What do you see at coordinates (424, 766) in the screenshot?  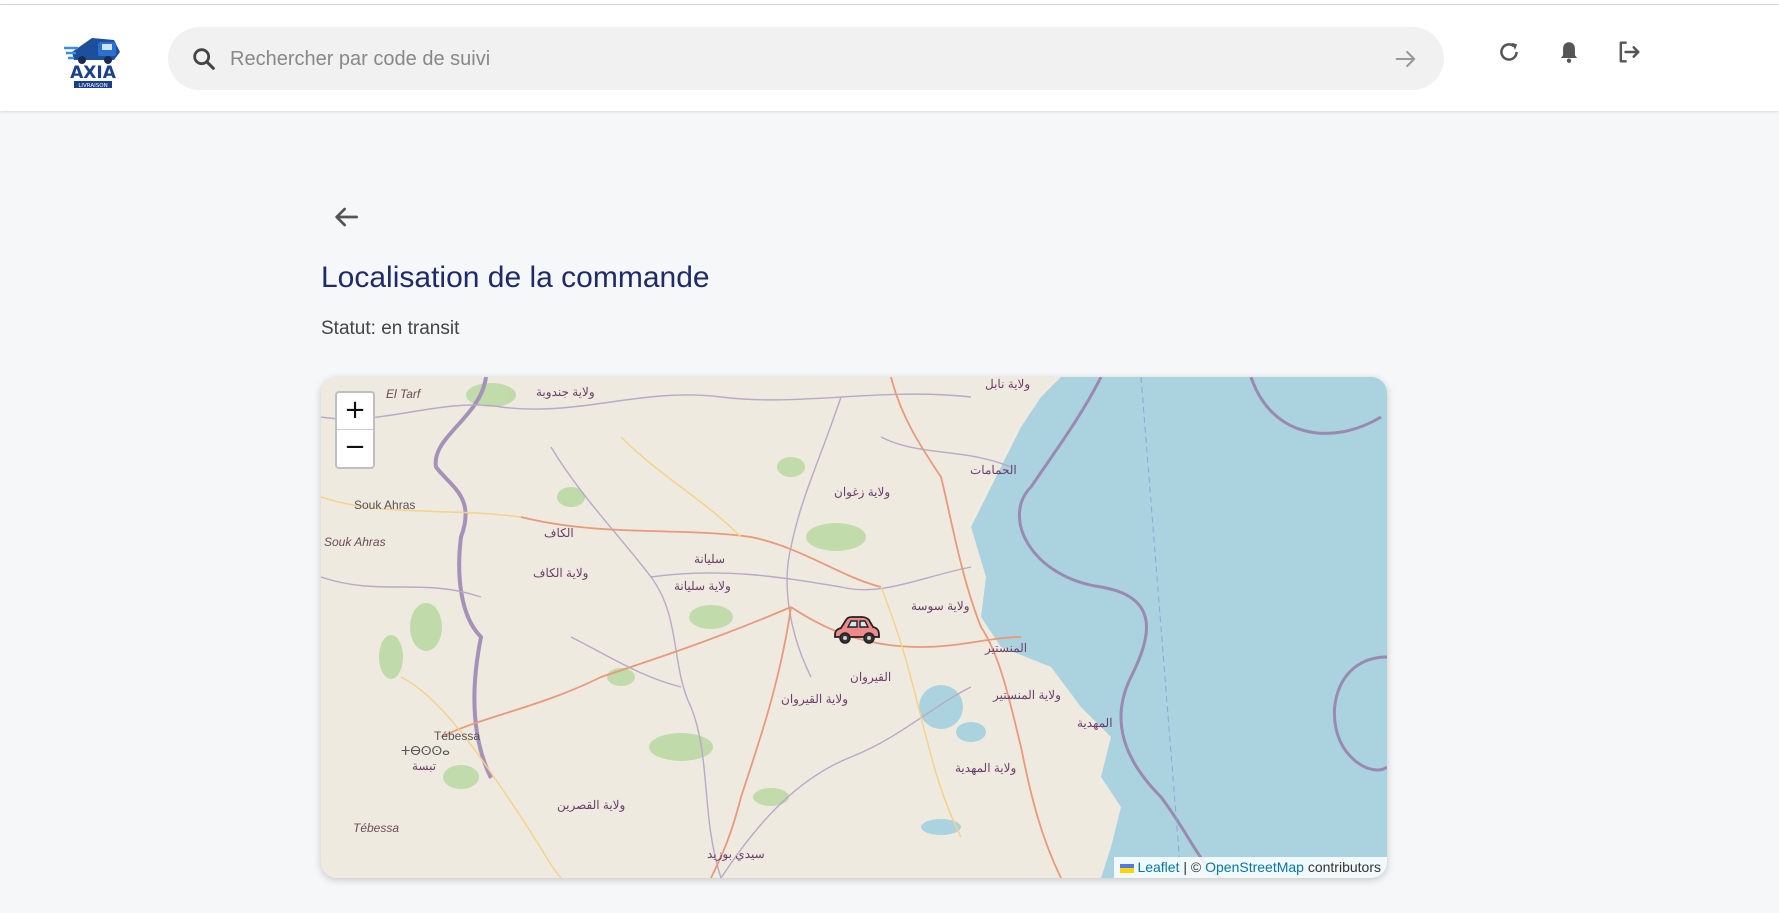 I see `map-label: تبسة` at bounding box center [424, 766].